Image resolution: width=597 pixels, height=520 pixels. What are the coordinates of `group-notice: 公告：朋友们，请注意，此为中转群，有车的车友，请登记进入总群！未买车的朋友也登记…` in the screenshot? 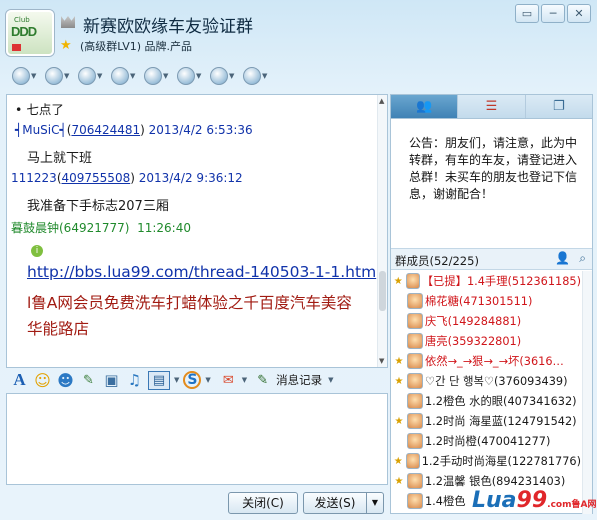 It's located at (493, 168).